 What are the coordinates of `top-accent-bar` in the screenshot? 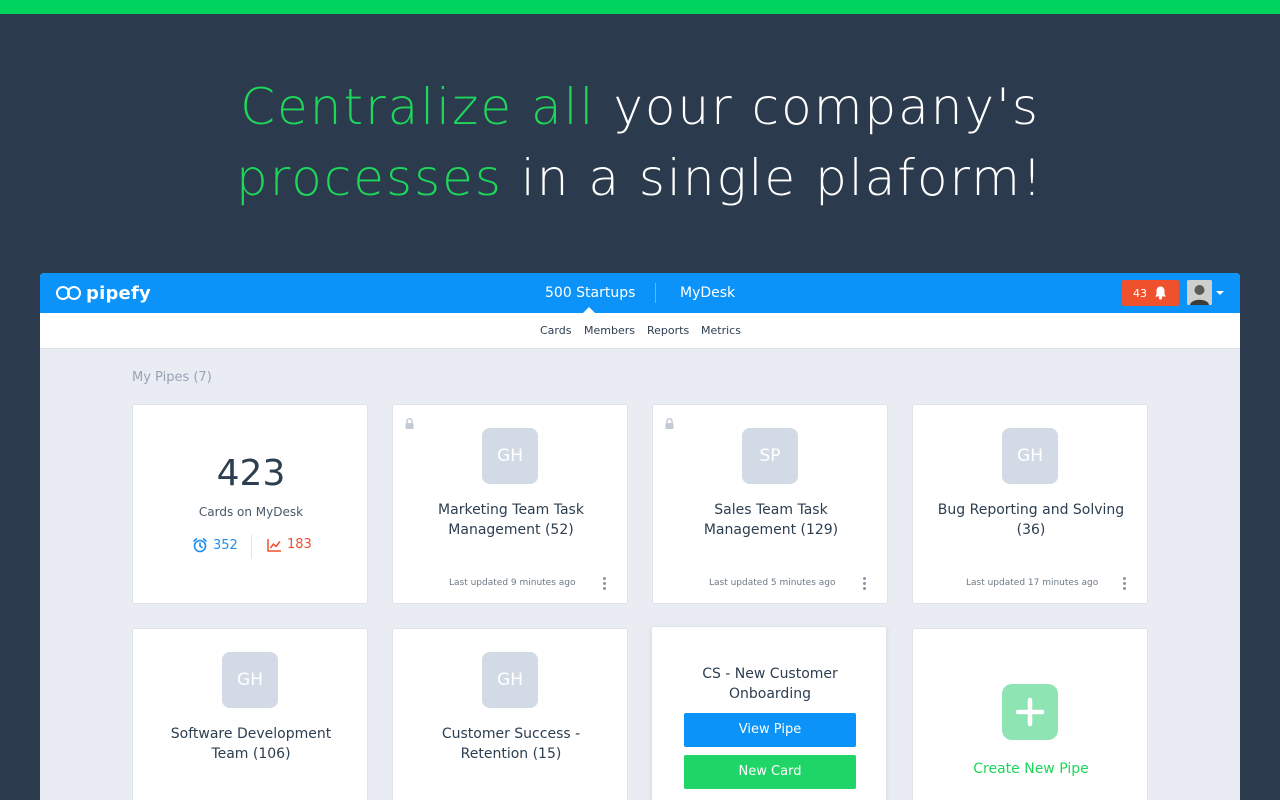 It's located at (640, 7).